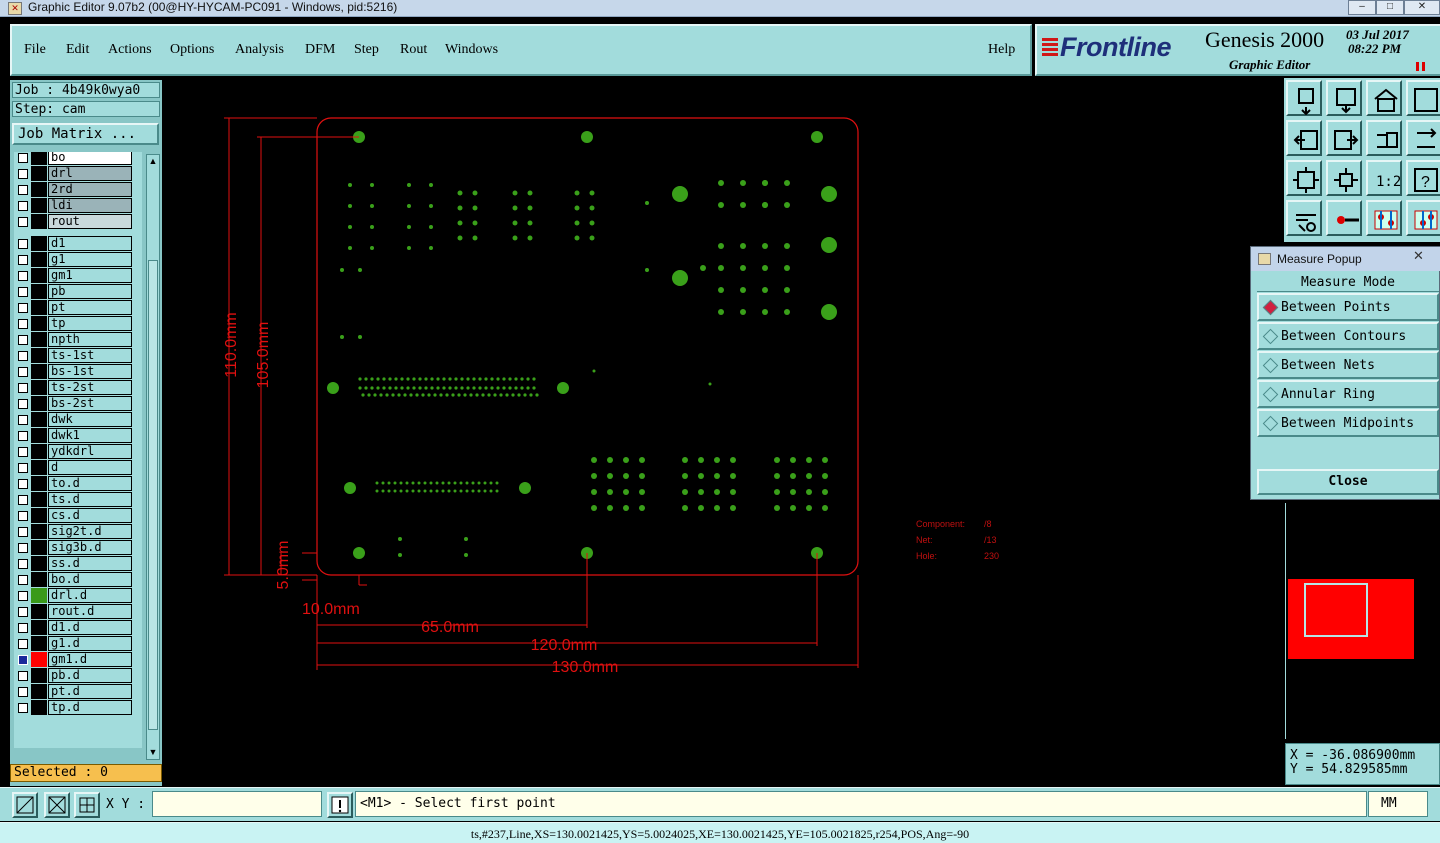  I want to click on layer-name: pb.d, so click(90, 675).